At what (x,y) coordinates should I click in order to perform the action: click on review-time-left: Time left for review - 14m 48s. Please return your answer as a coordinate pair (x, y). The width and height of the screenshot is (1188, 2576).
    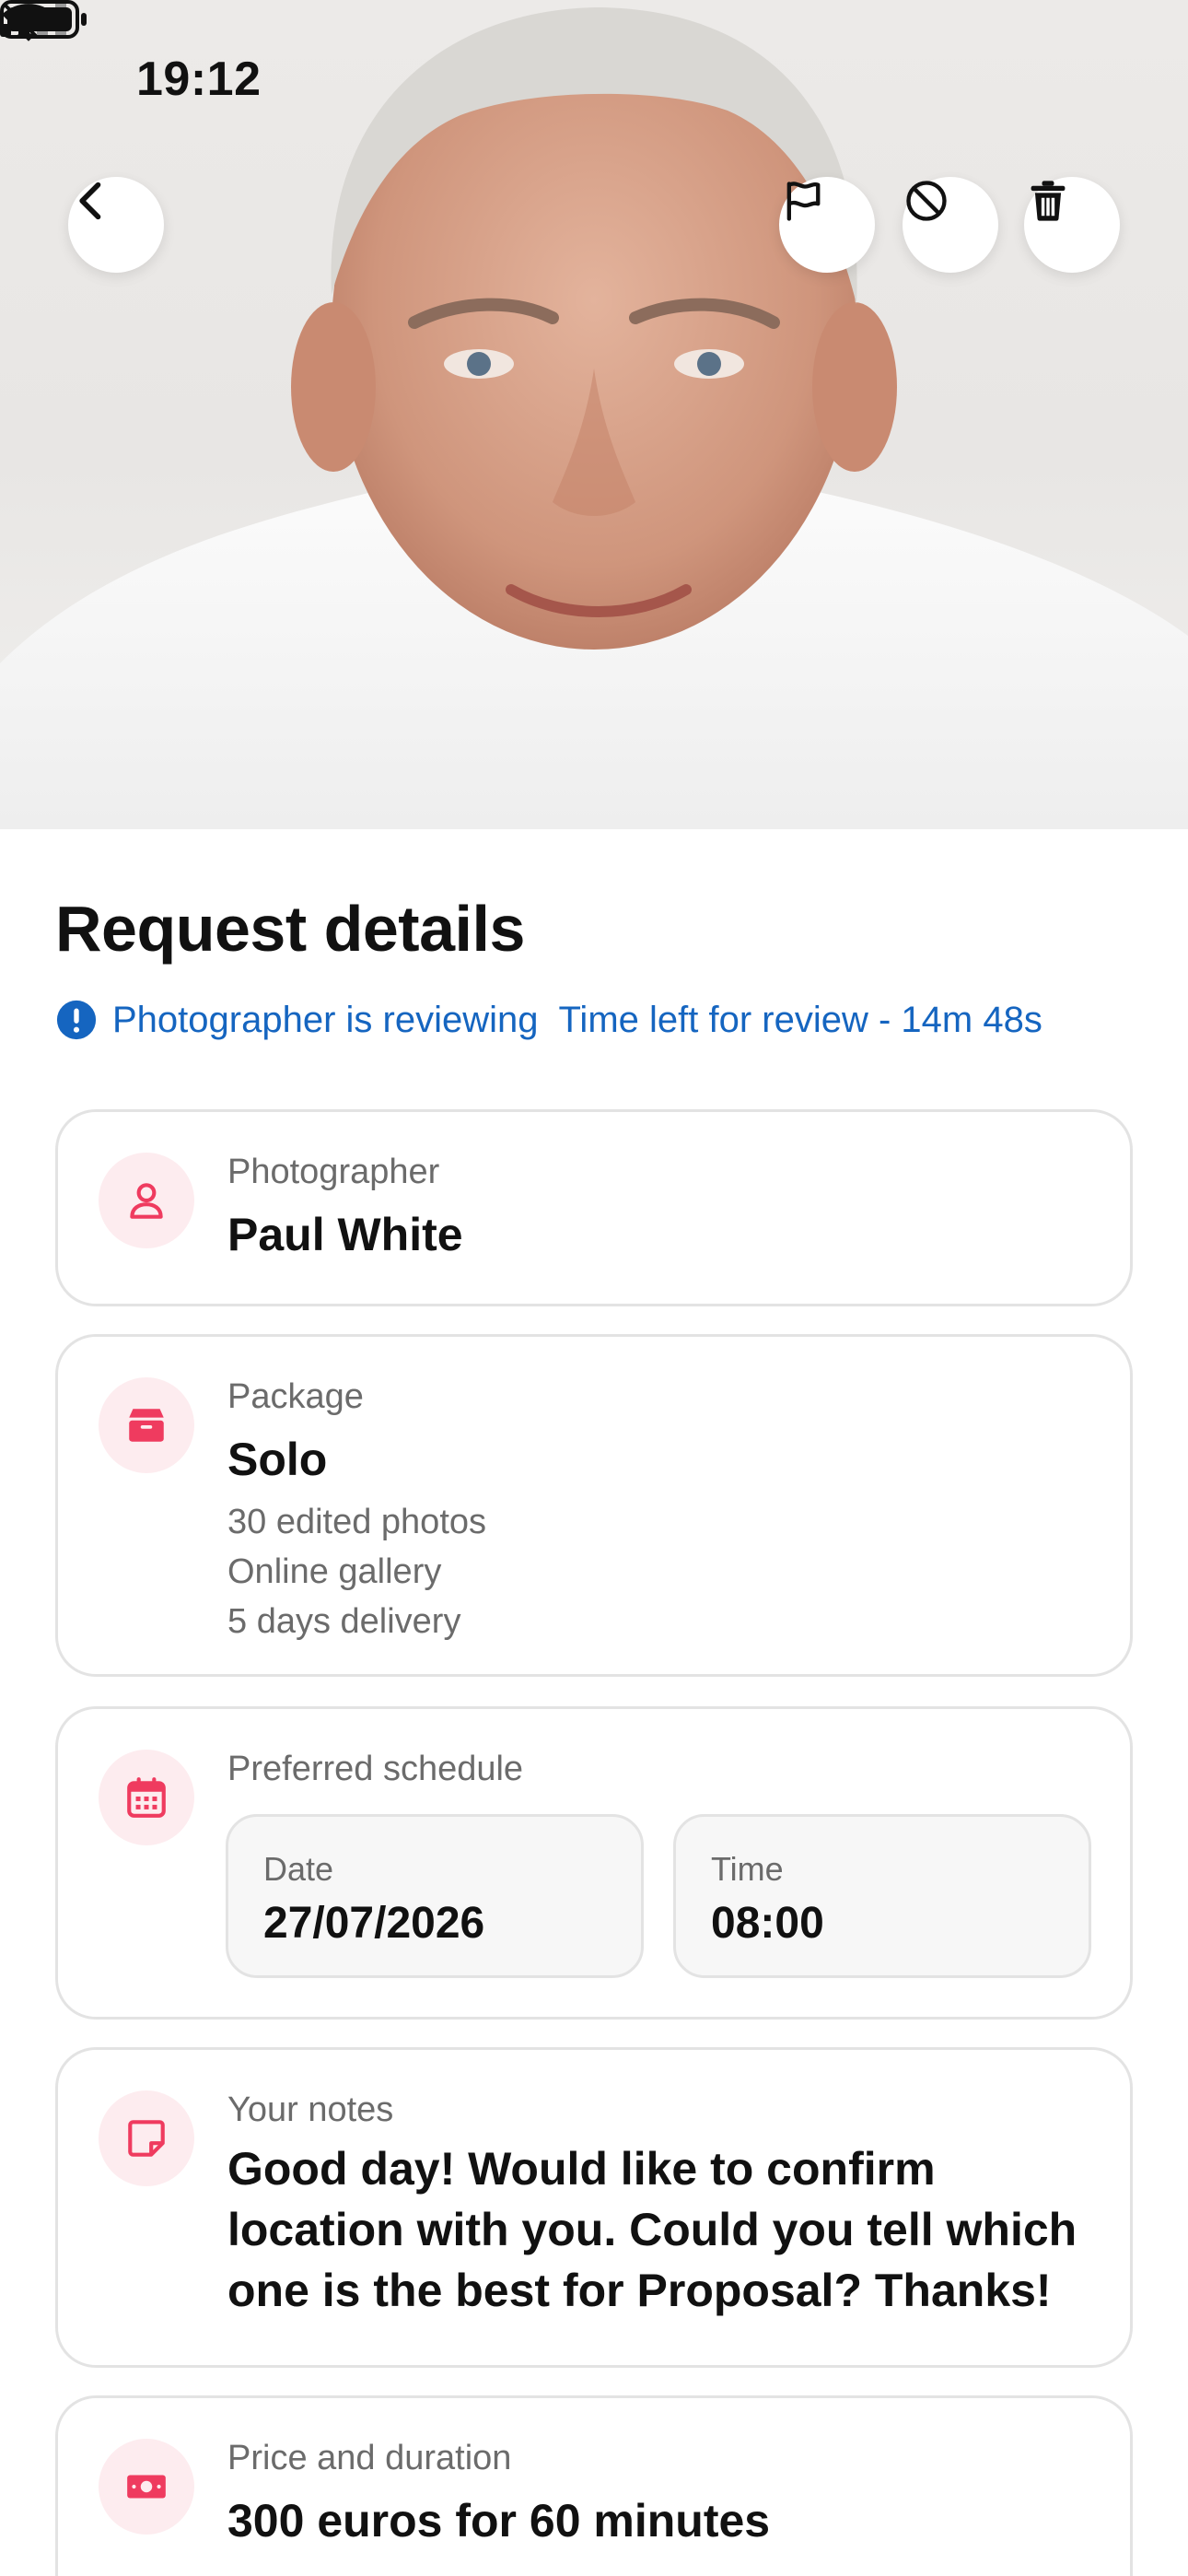
    Looking at the image, I should click on (800, 1019).